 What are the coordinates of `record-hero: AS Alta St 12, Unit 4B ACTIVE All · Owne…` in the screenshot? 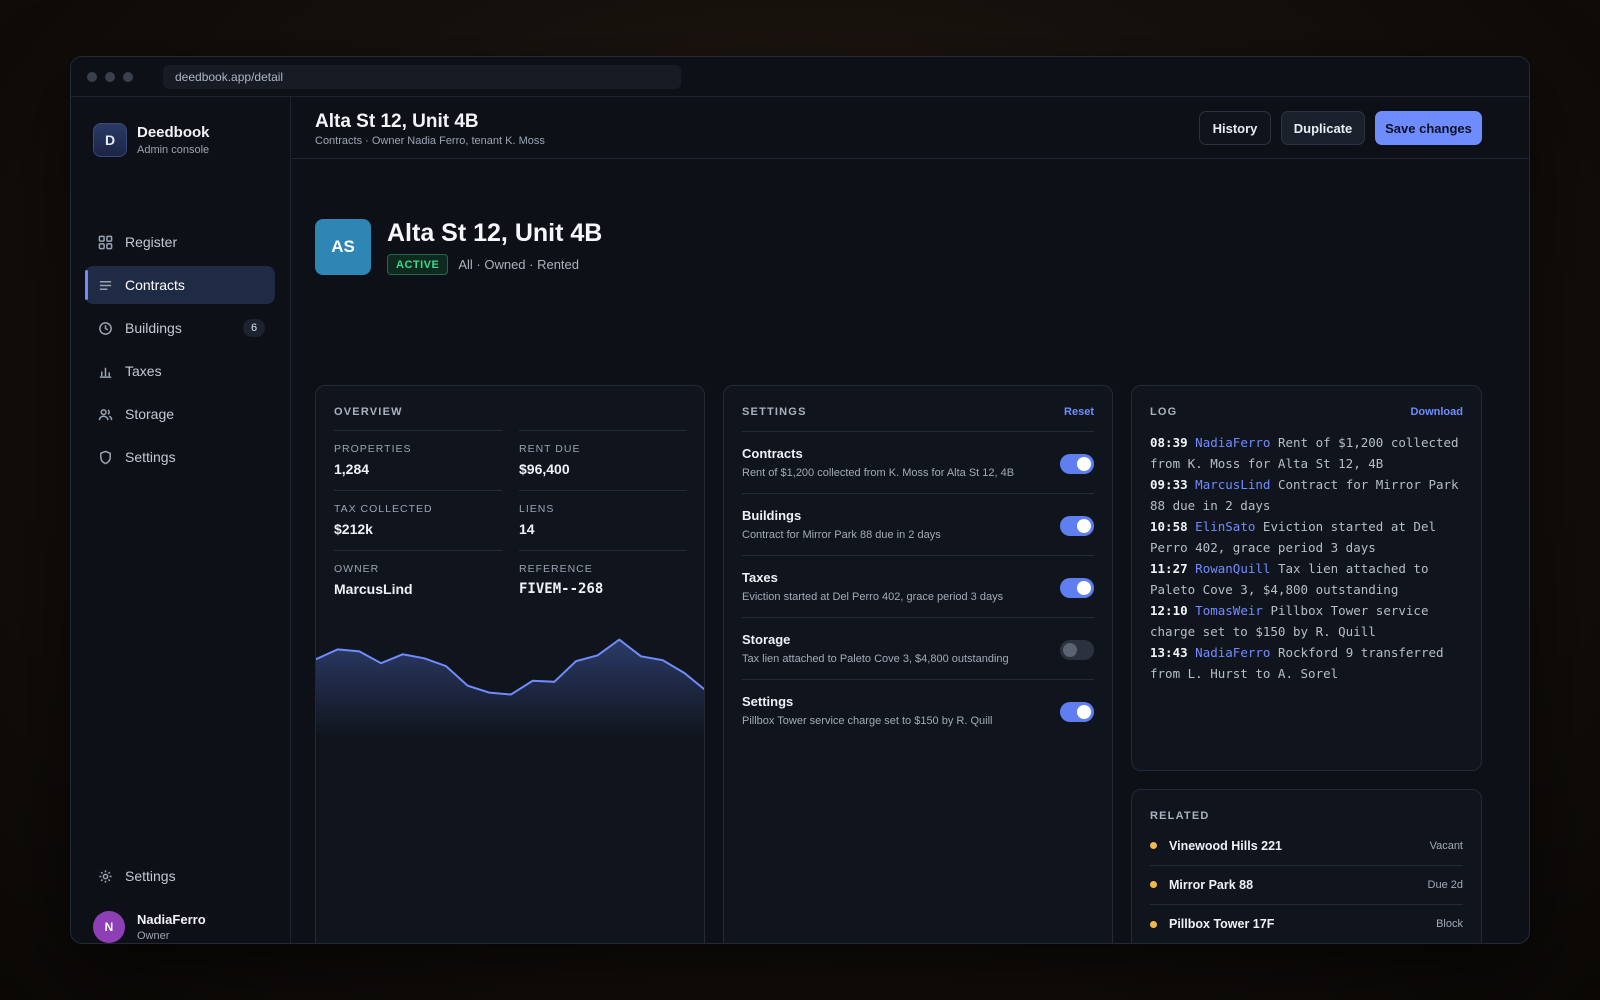 It's located at (458, 247).